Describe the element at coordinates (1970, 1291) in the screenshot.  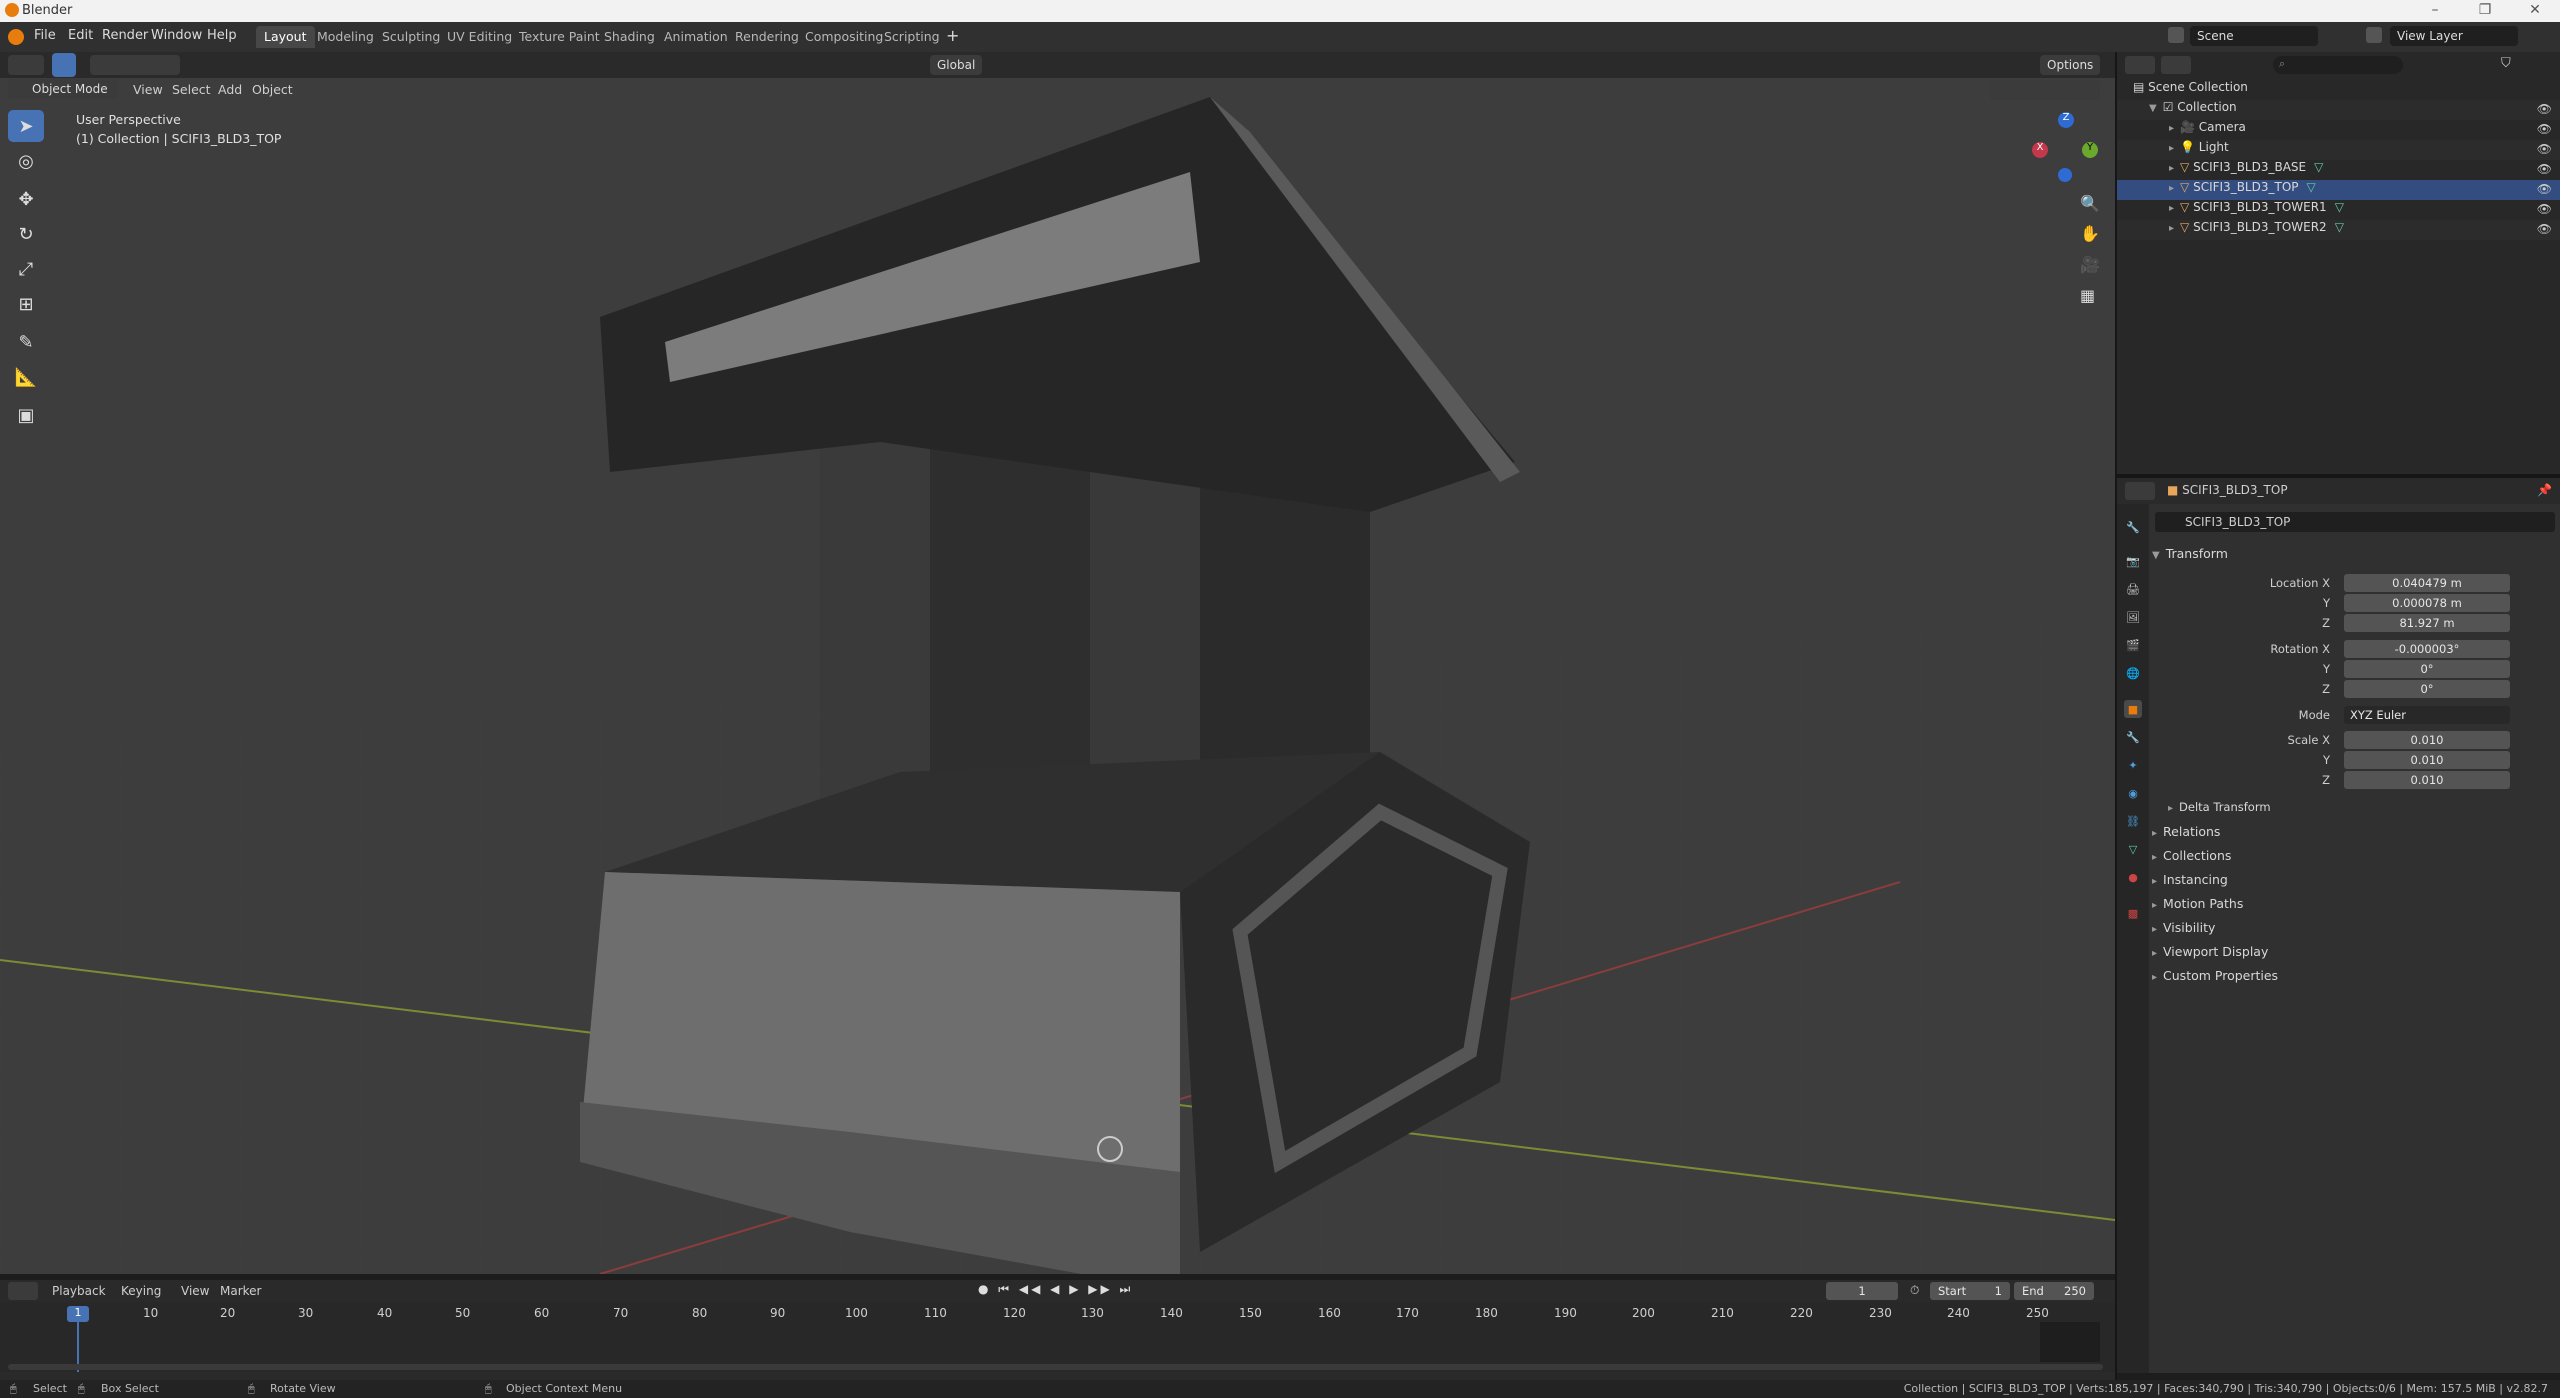
I see `start-frame-field: Start 1` at that location.